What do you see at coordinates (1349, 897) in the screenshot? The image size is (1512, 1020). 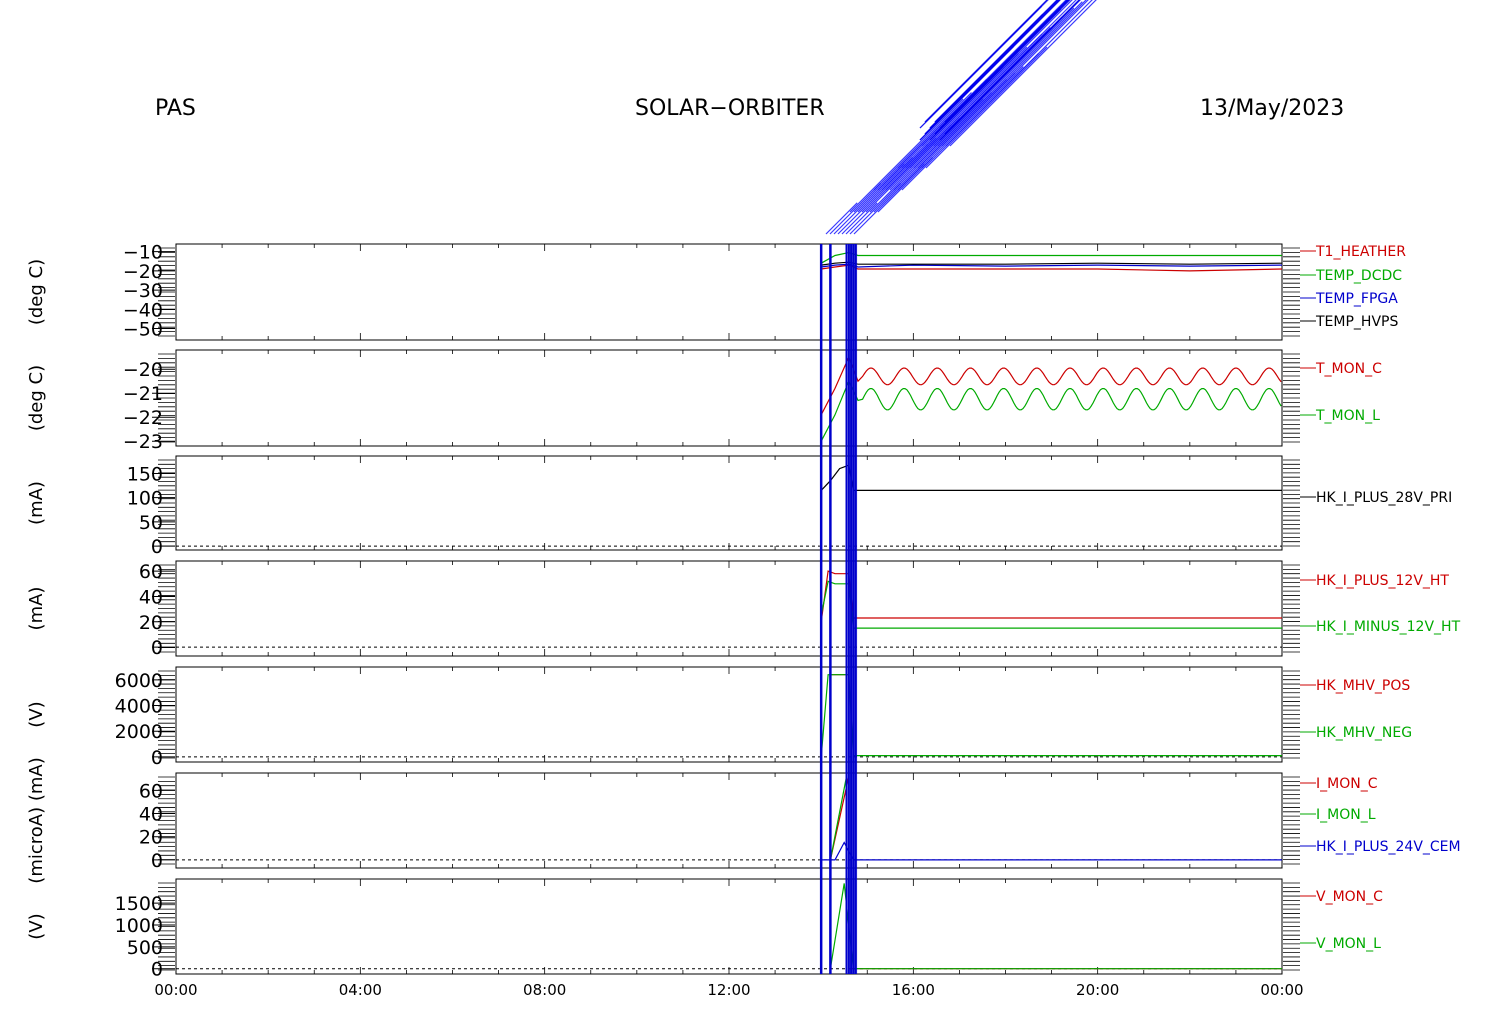 I see `legend-label: V_MON_C` at bounding box center [1349, 897].